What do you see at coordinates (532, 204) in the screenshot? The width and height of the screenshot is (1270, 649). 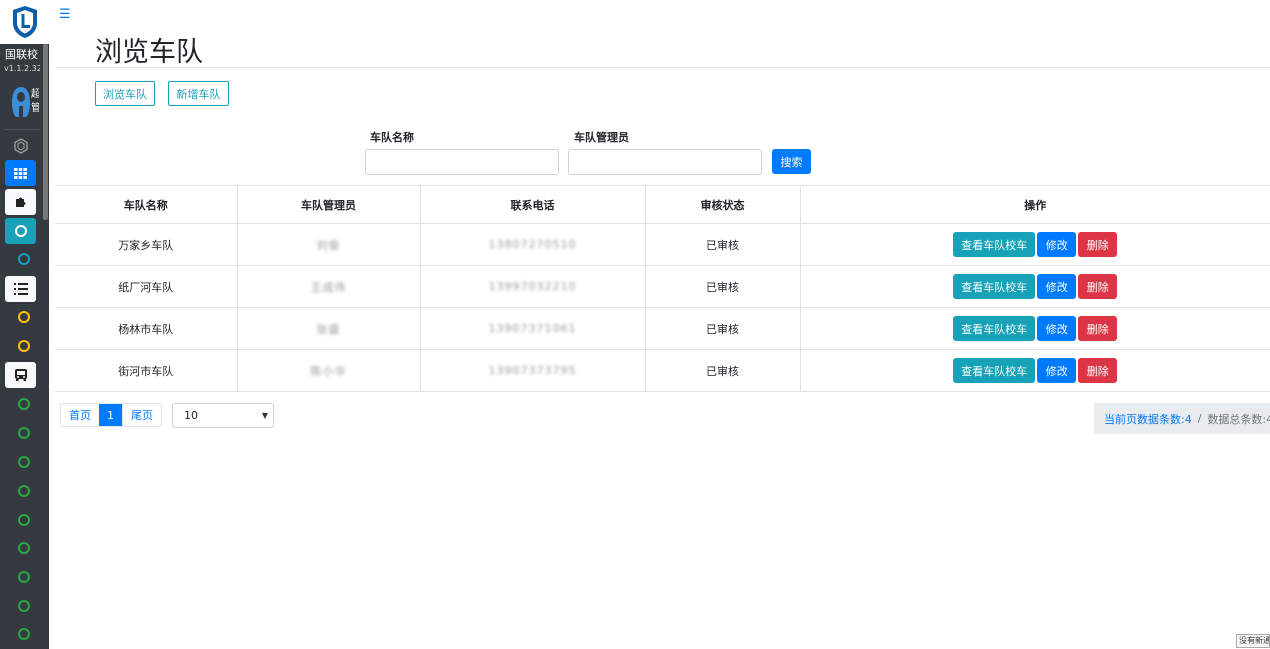 I see `column-header-phone: 联系电话` at bounding box center [532, 204].